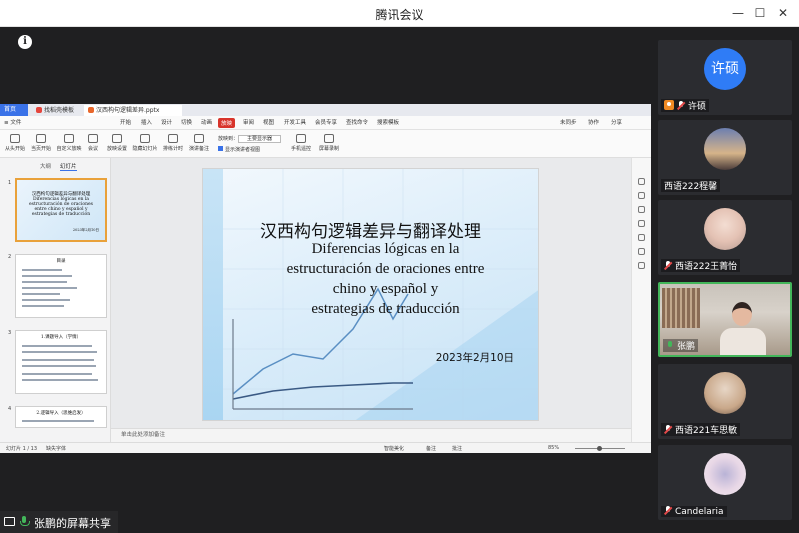 The image size is (799, 533). What do you see at coordinates (641, 195) in the screenshot?
I see `shape-tool-icon` at bounding box center [641, 195].